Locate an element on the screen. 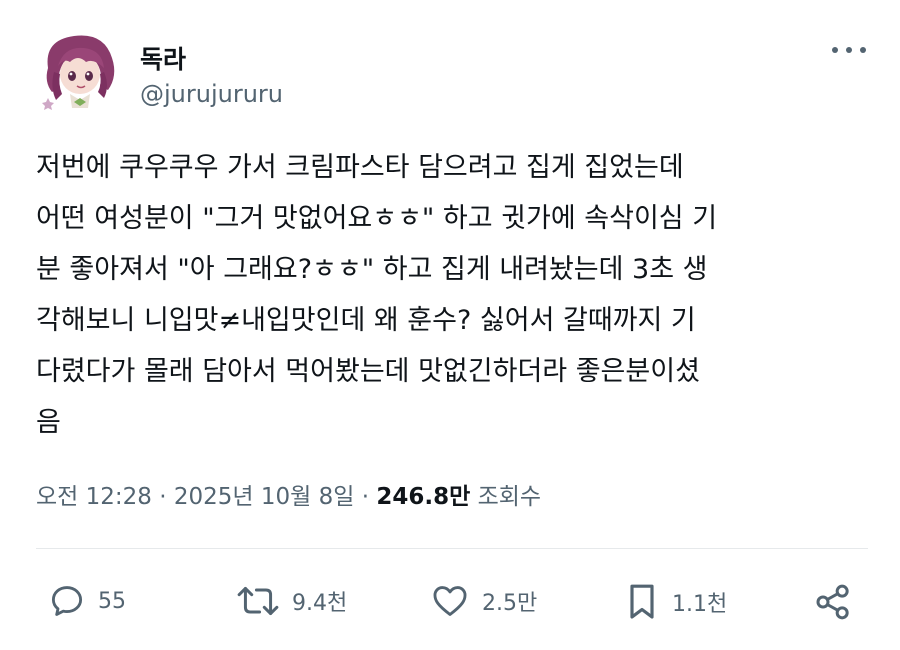 The width and height of the screenshot is (900, 650). share-button is located at coordinates (833, 602).